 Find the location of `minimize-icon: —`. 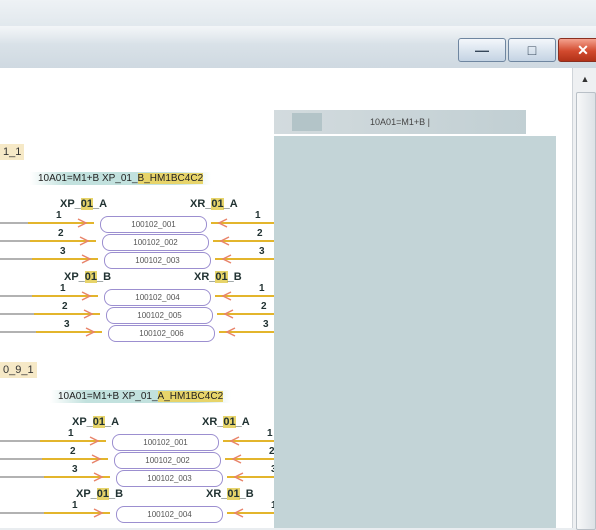

minimize-icon: — is located at coordinates (482, 50).